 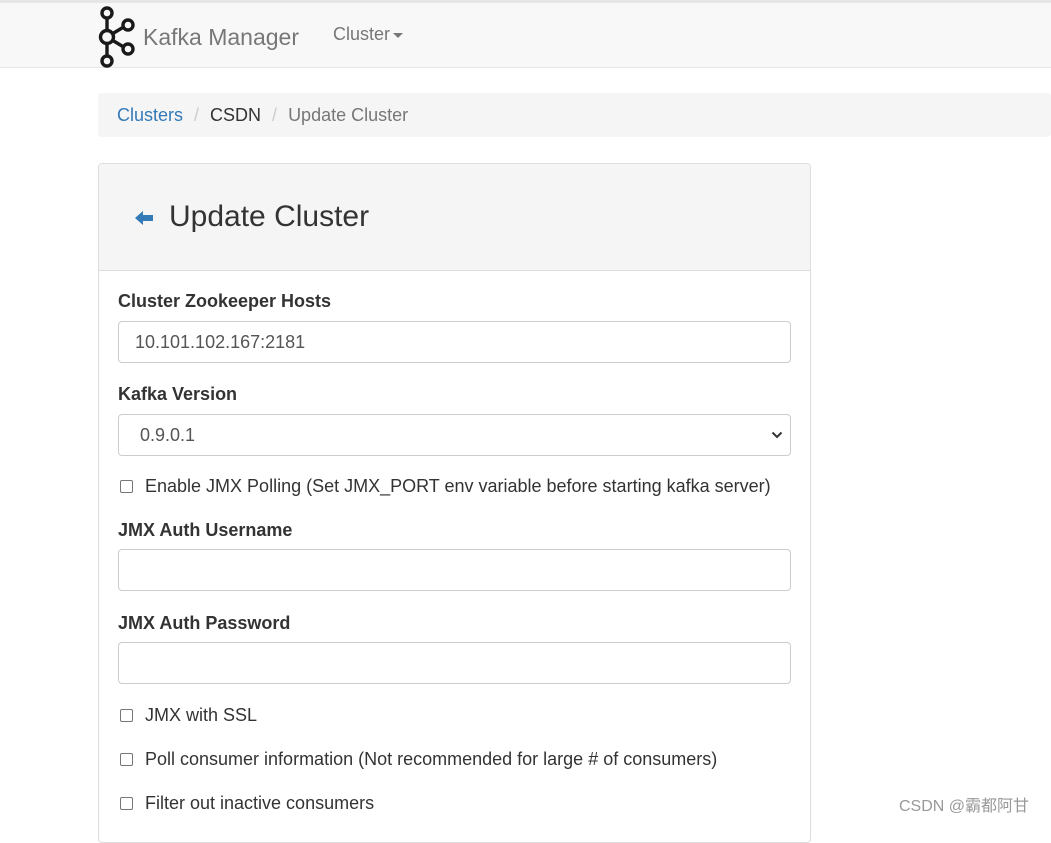 What do you see at coordinates (178, 394) in the screenshot?
I see `kafka-version-label: Kafka Version` at bounding box center [178, 394].